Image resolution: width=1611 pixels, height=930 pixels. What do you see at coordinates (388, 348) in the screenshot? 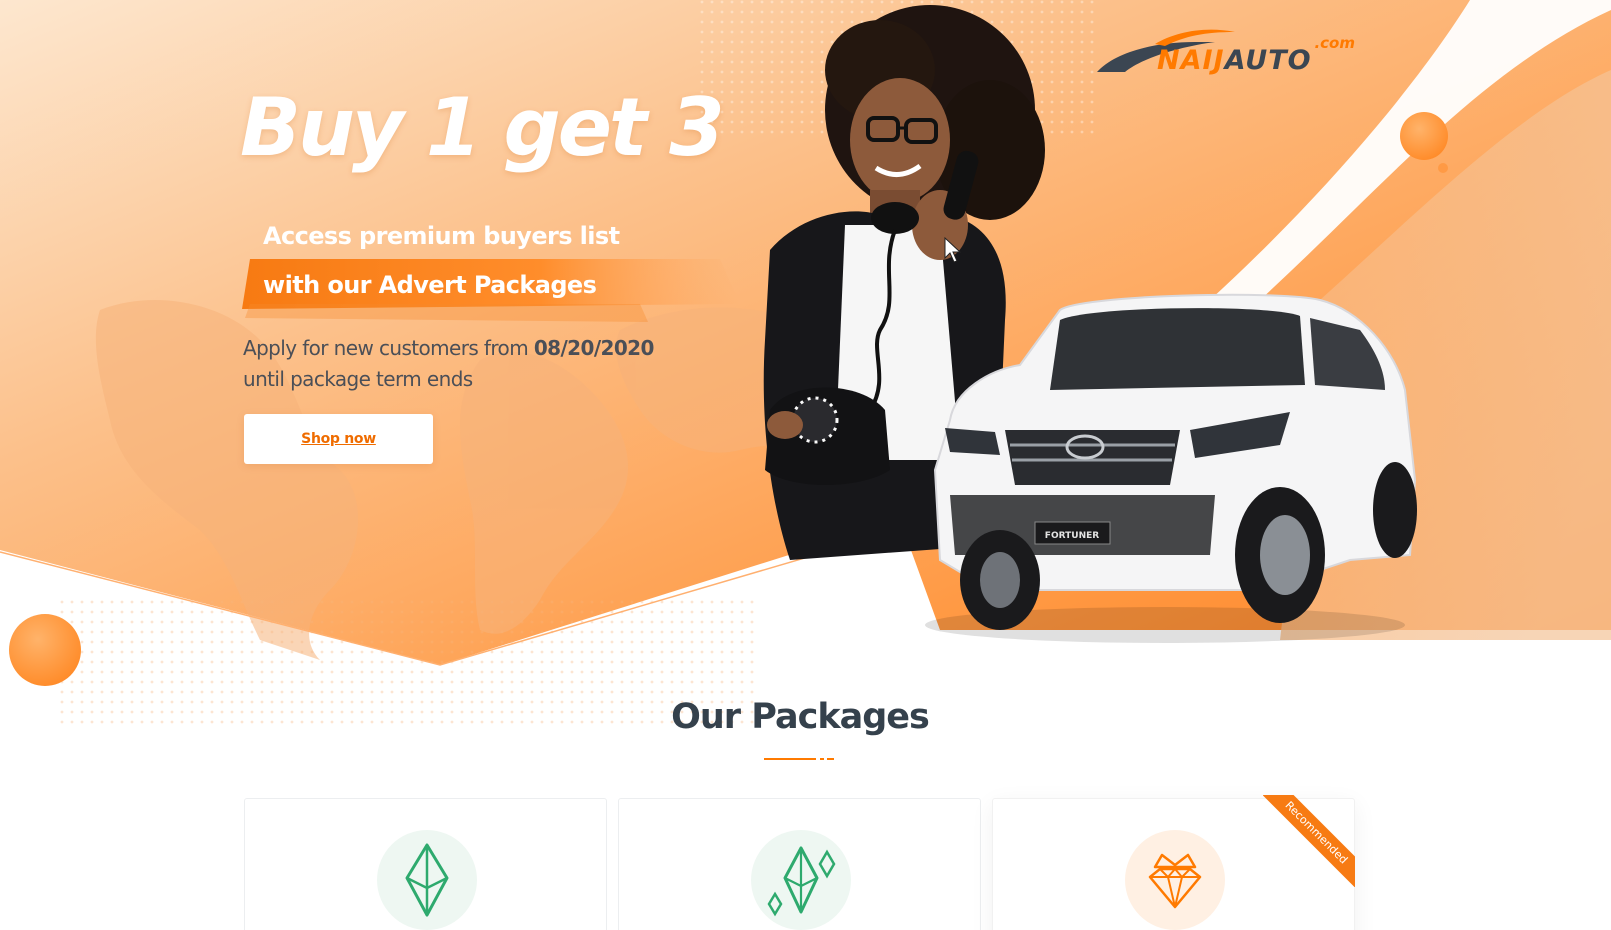
I see `apply-prefix: Apply for new customers from` at bounding box center [388, 348].